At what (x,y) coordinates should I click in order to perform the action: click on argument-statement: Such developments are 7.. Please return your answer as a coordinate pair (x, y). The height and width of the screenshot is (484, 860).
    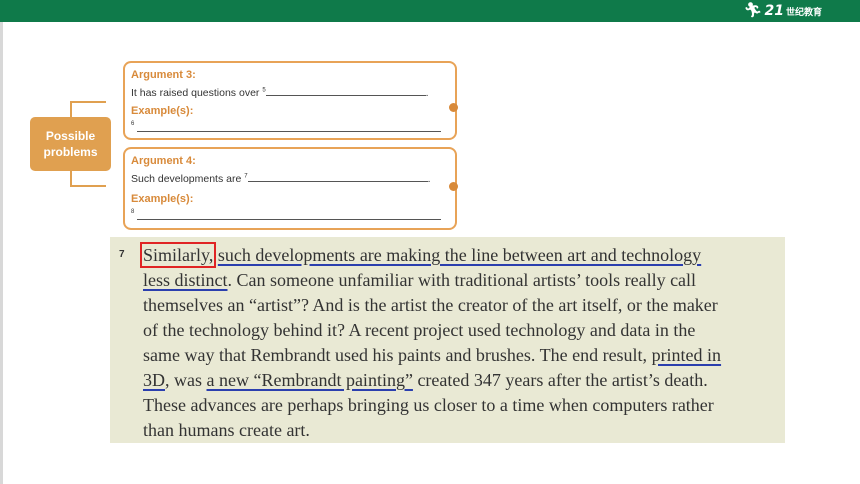
    Looking at the image, I should click on (281, 178).